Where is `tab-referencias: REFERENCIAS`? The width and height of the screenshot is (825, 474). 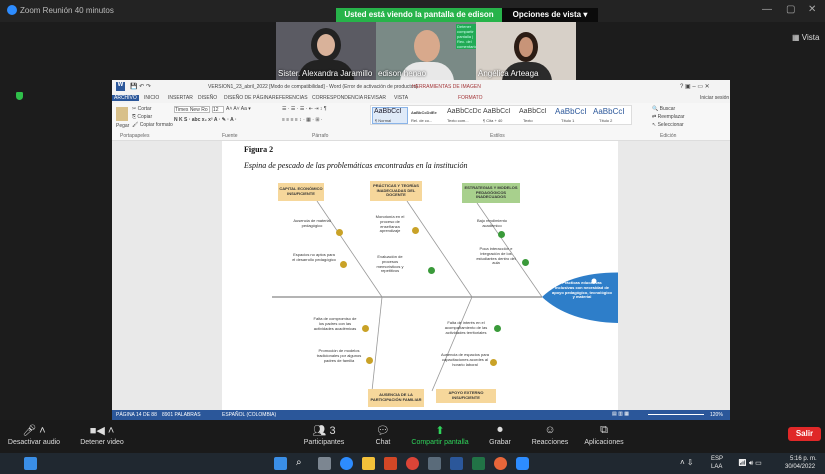
tab-referencias: REFERENCIAS is located at coordinates (290, 98).